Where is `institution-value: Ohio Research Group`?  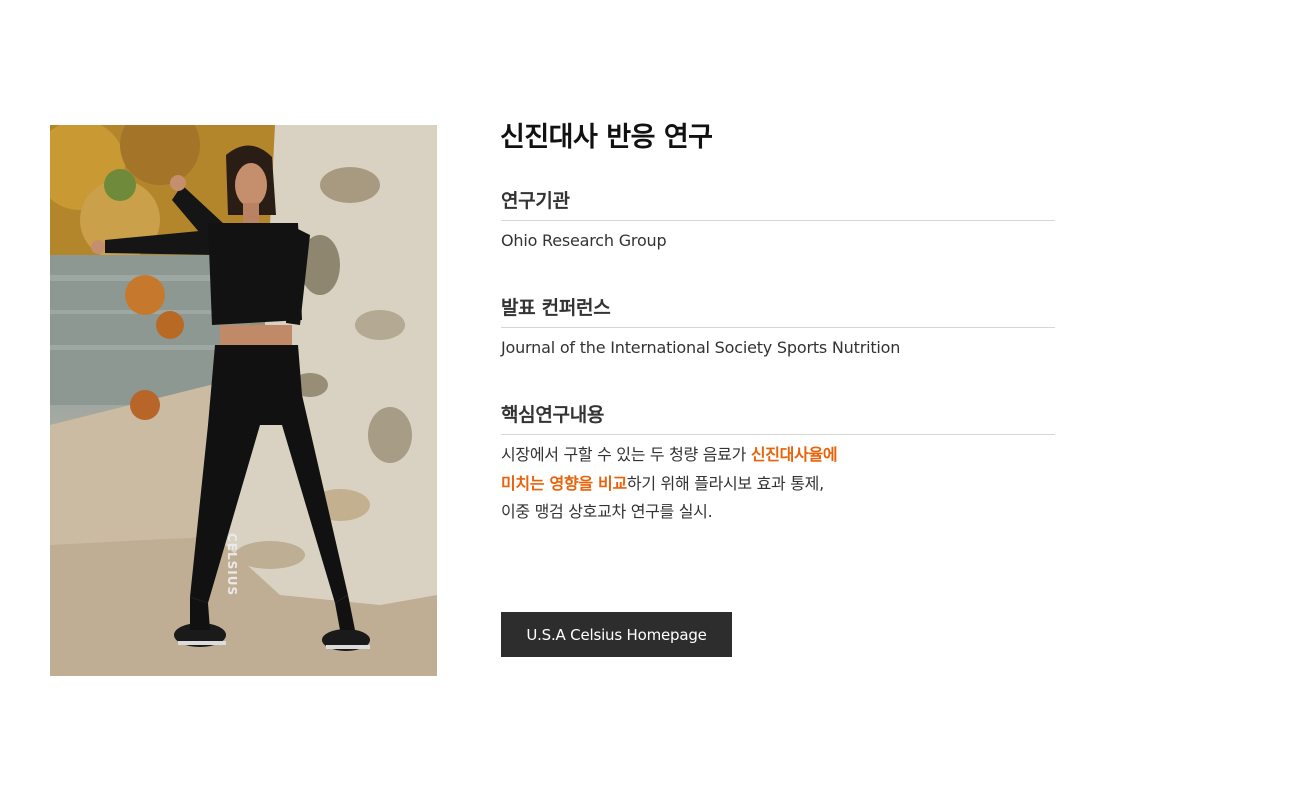 institution-value: Ohio Research Group is located at coordinates (584, 240).